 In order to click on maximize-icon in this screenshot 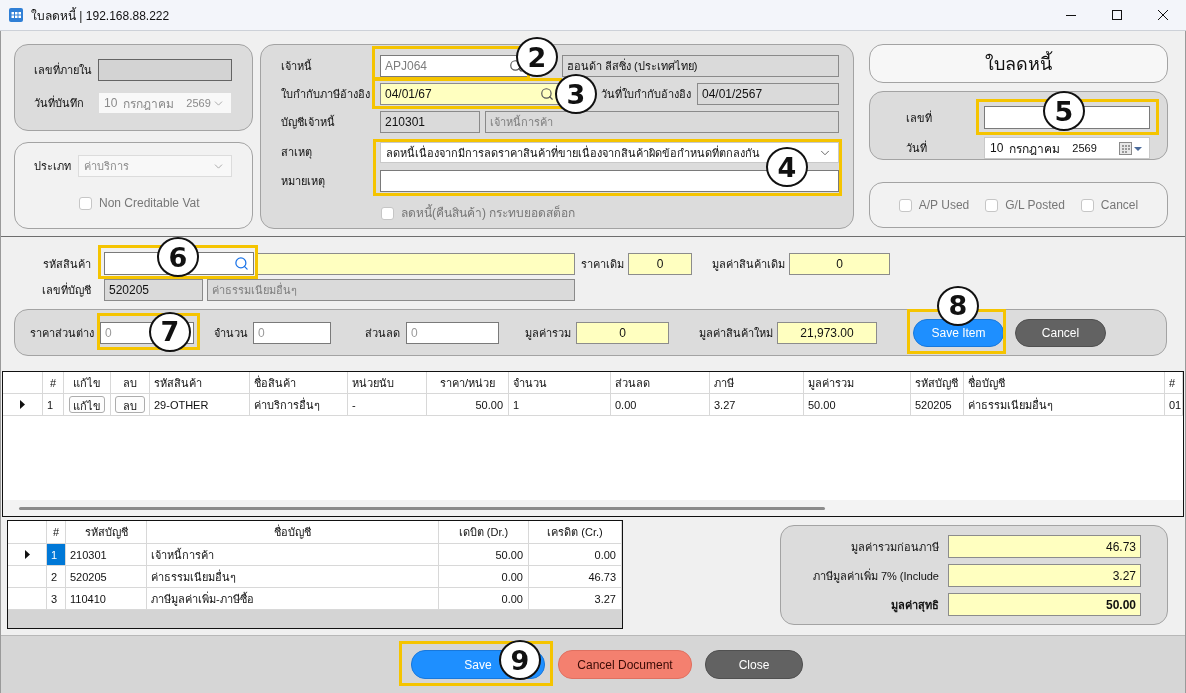, I will do `click(1117, 15)`.